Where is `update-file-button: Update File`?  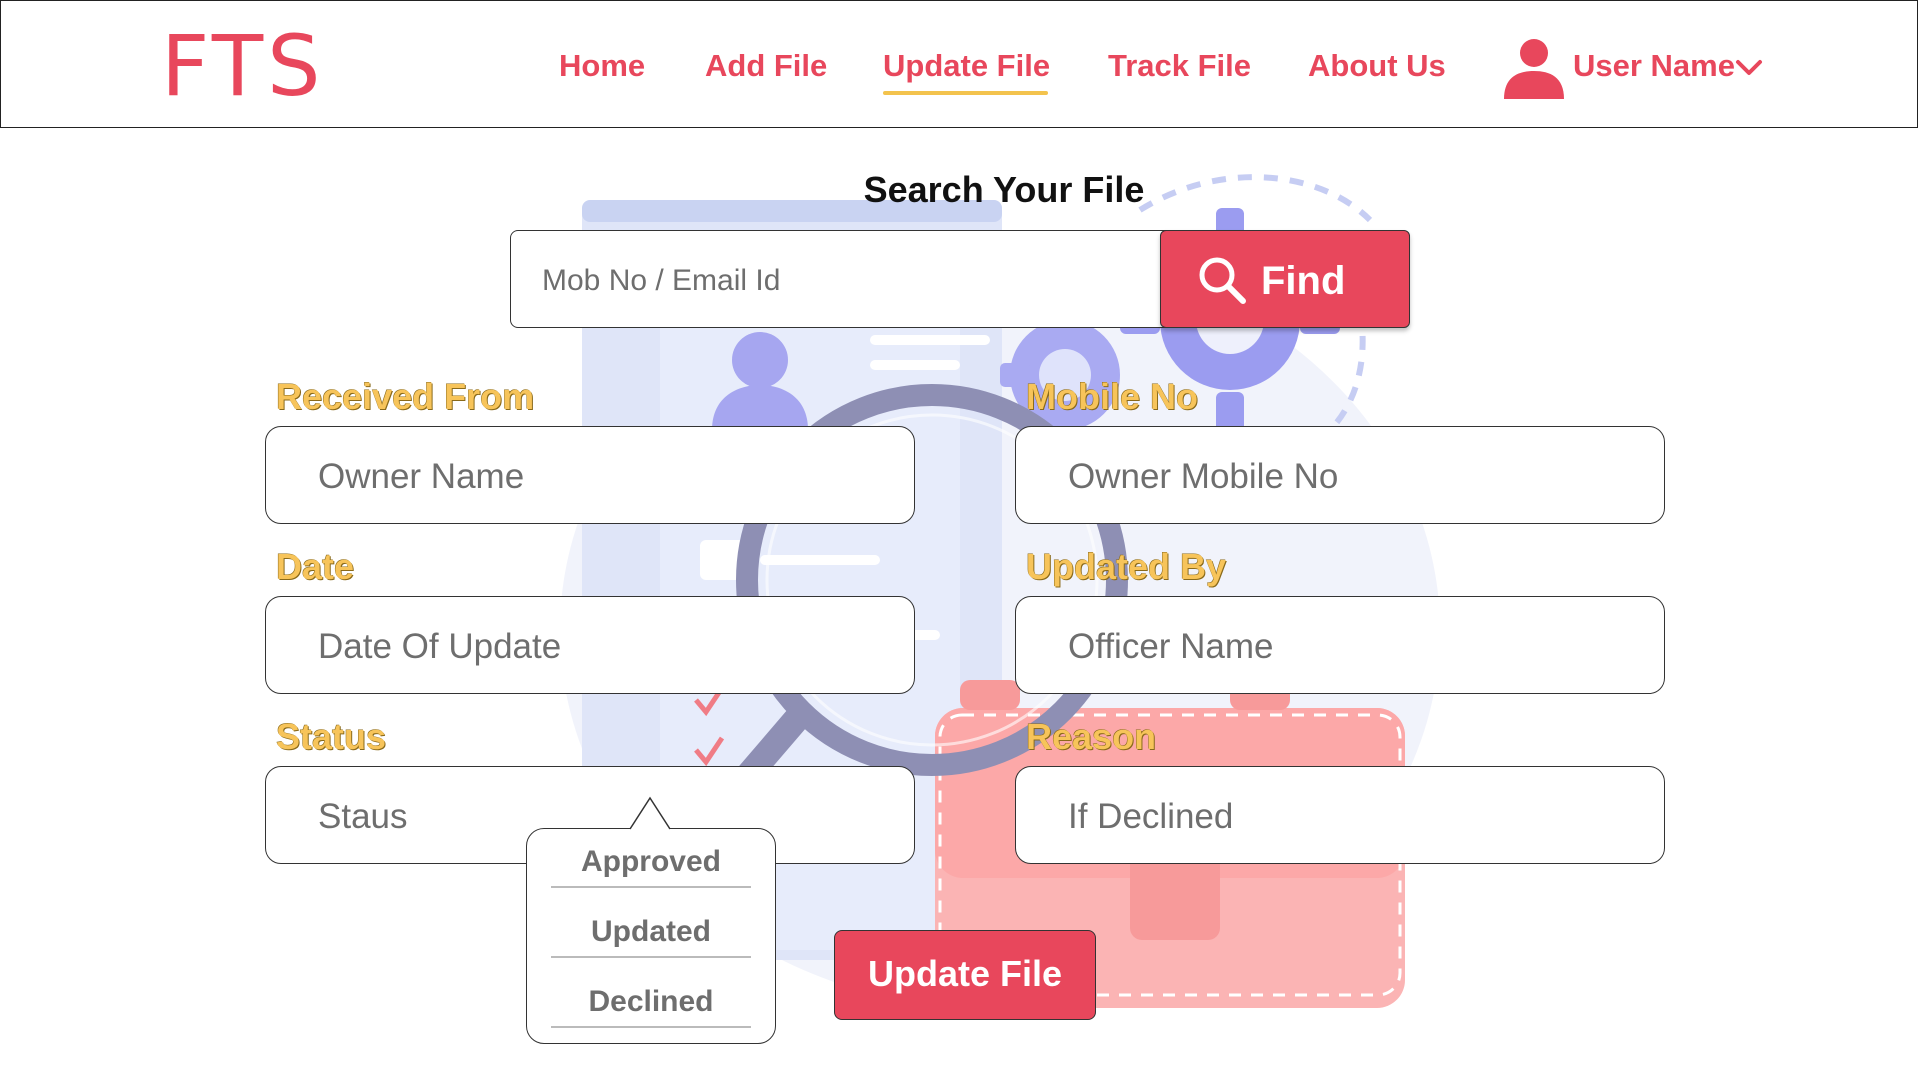 update-file-button: Update File is located at coordinates (965, 975).